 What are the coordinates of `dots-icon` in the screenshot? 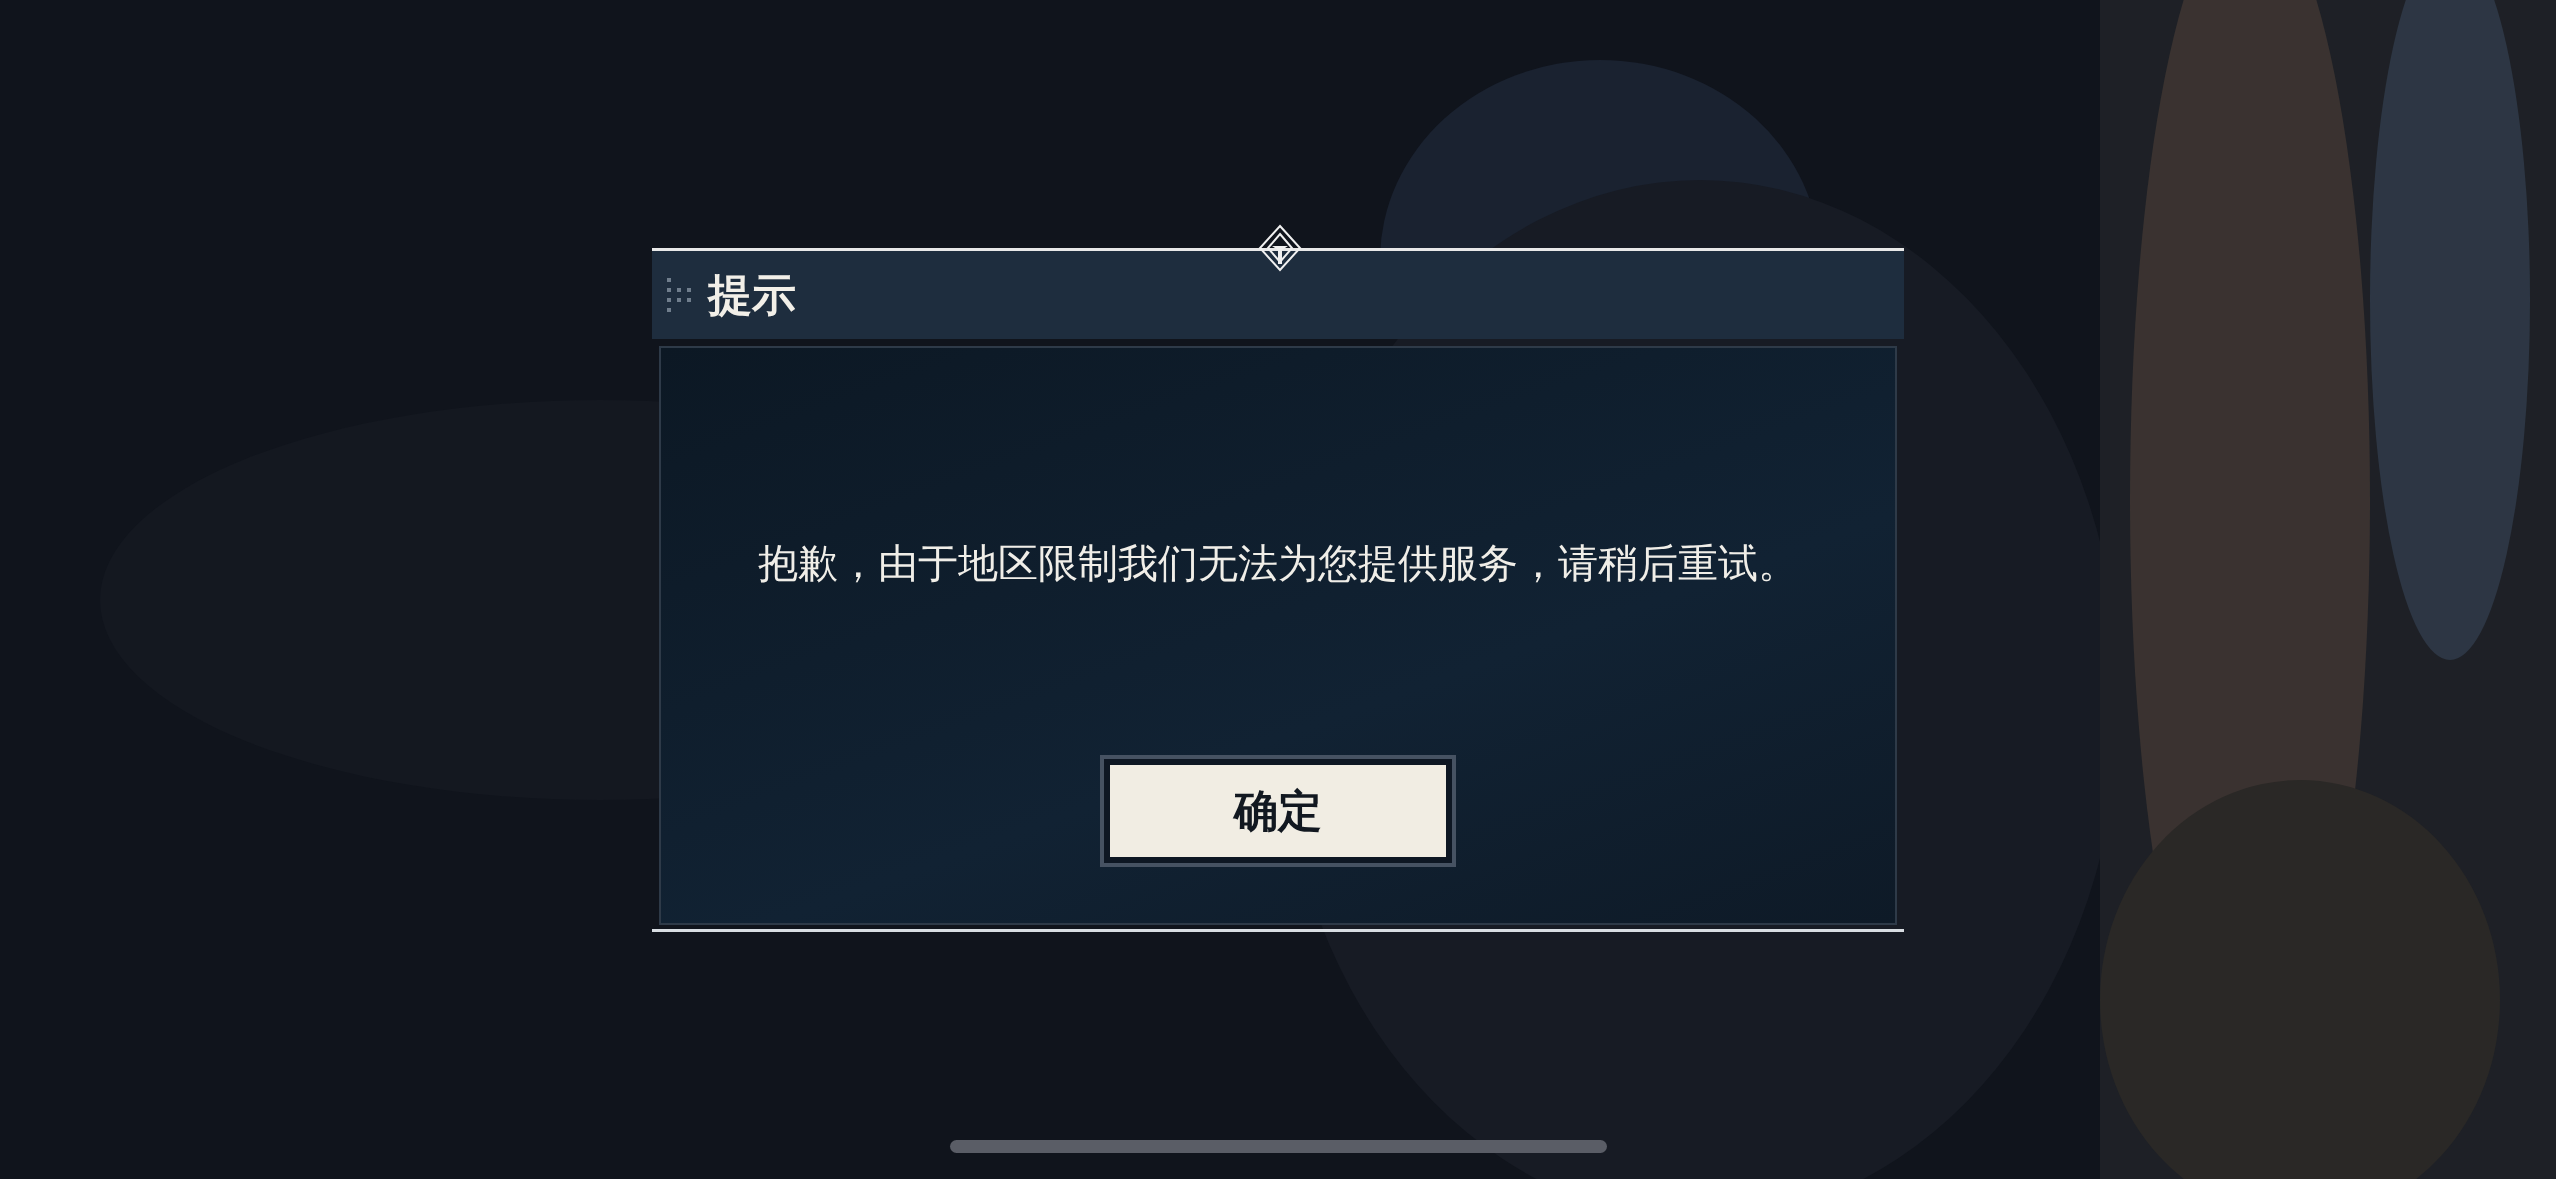 It's located at (680, 295).